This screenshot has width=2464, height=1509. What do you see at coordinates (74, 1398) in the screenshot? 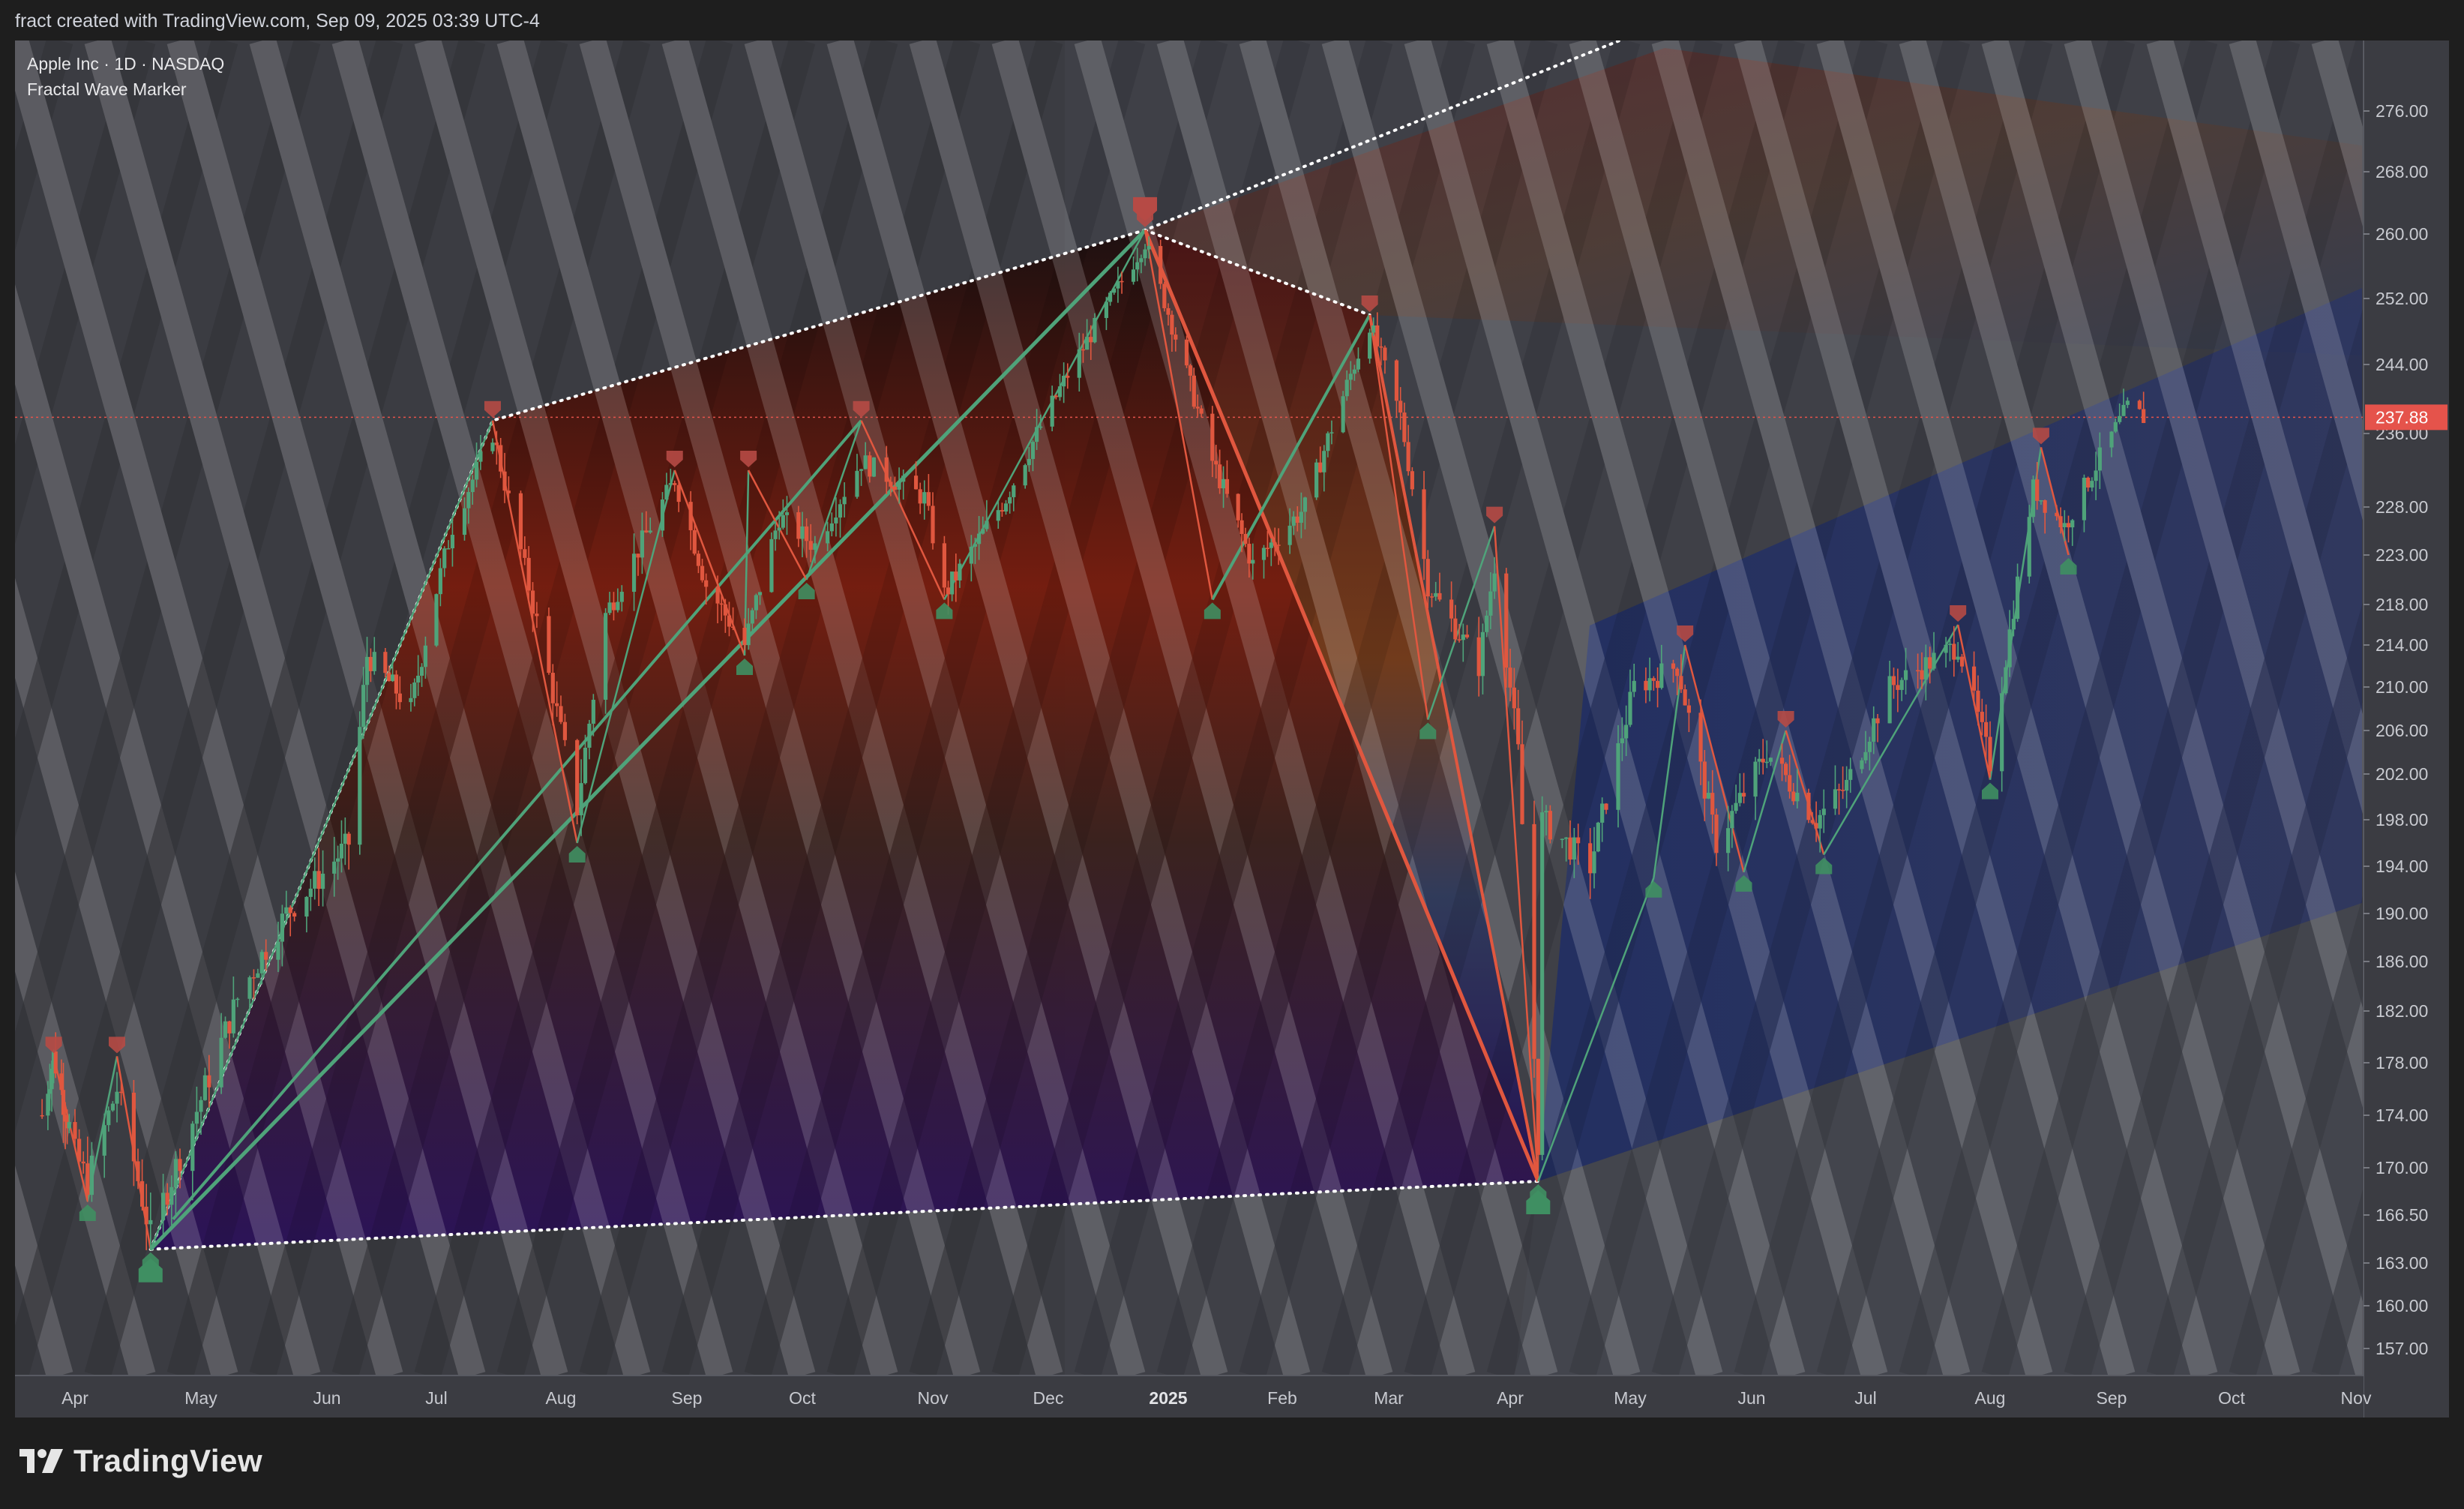
I see `time-tick-label: Apr` at bounding box center [74, 1398].